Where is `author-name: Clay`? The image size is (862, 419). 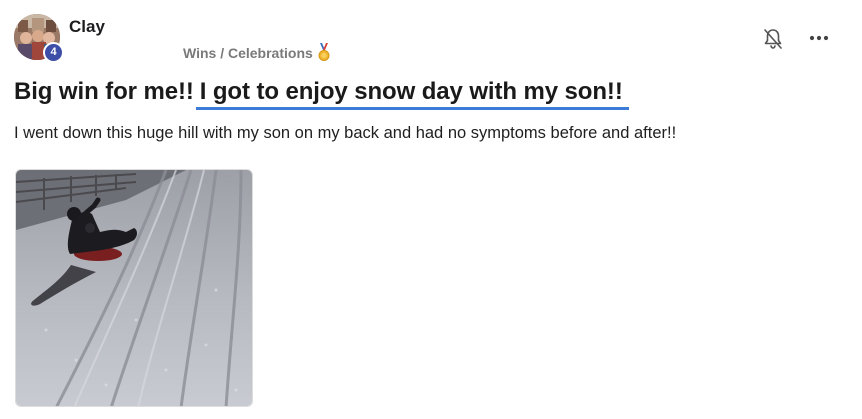
author-name: Clay is located at coordinates (87, 27).